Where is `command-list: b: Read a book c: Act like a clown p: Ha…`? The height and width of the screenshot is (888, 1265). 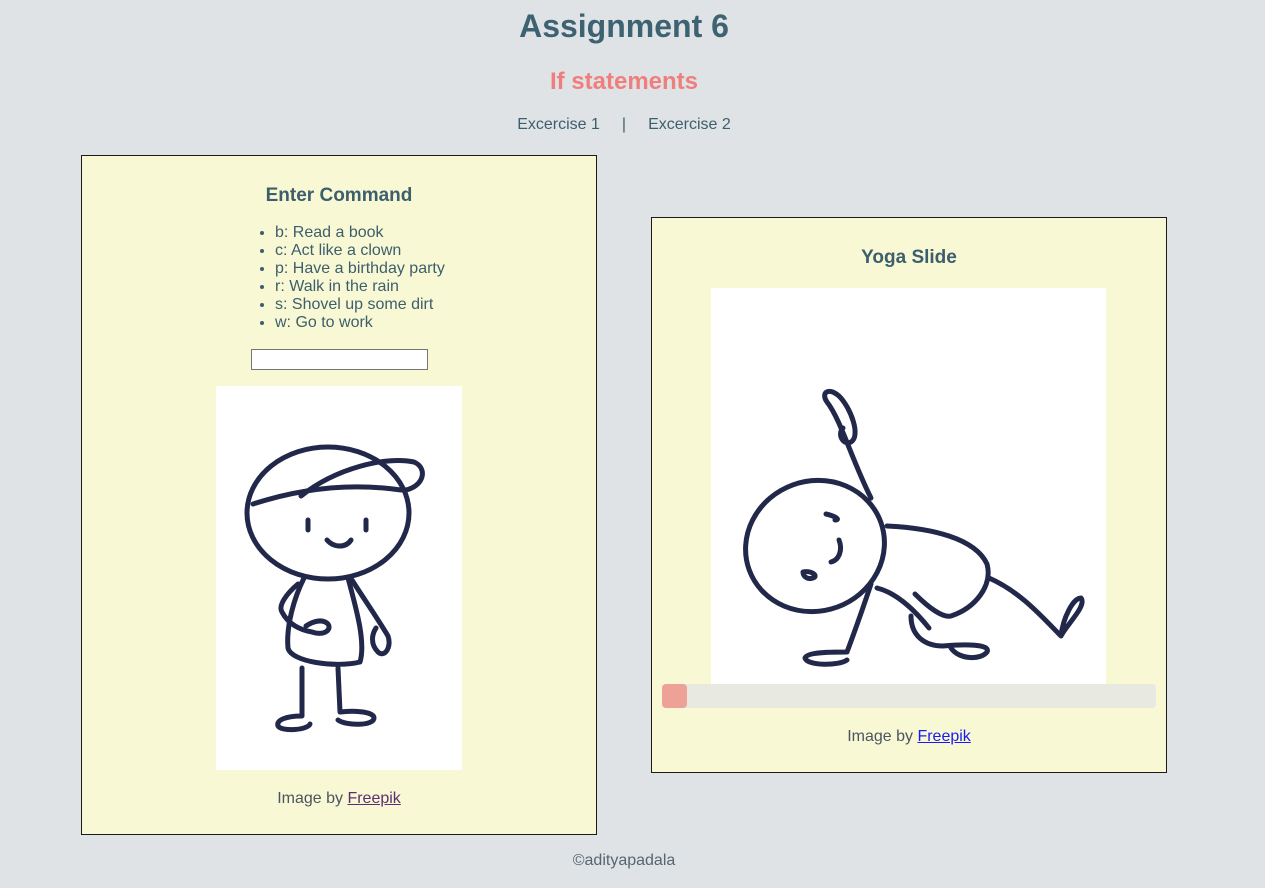 command-list: b: Read a book c: Act like a clown p: Ha… is located at coordinates (351, 278).